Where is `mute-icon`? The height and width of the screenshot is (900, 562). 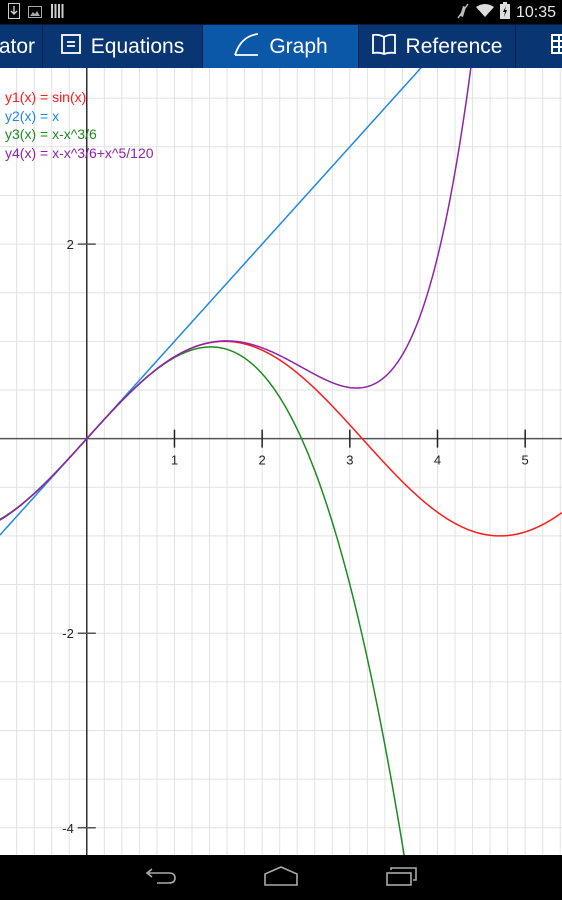 mute-icon is located at coordinates (463, 13).